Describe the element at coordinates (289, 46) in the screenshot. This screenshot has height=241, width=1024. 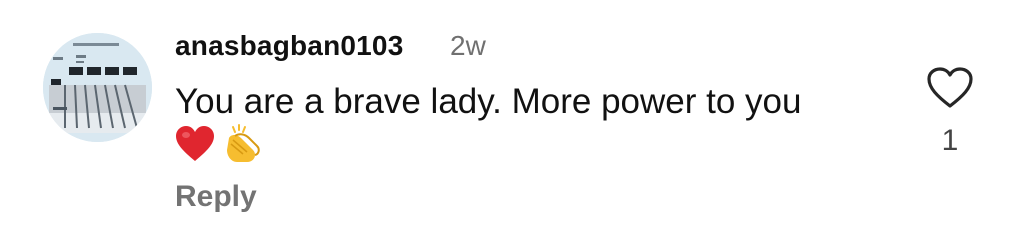
I see `comment-username: anasbagban0103` at that location.